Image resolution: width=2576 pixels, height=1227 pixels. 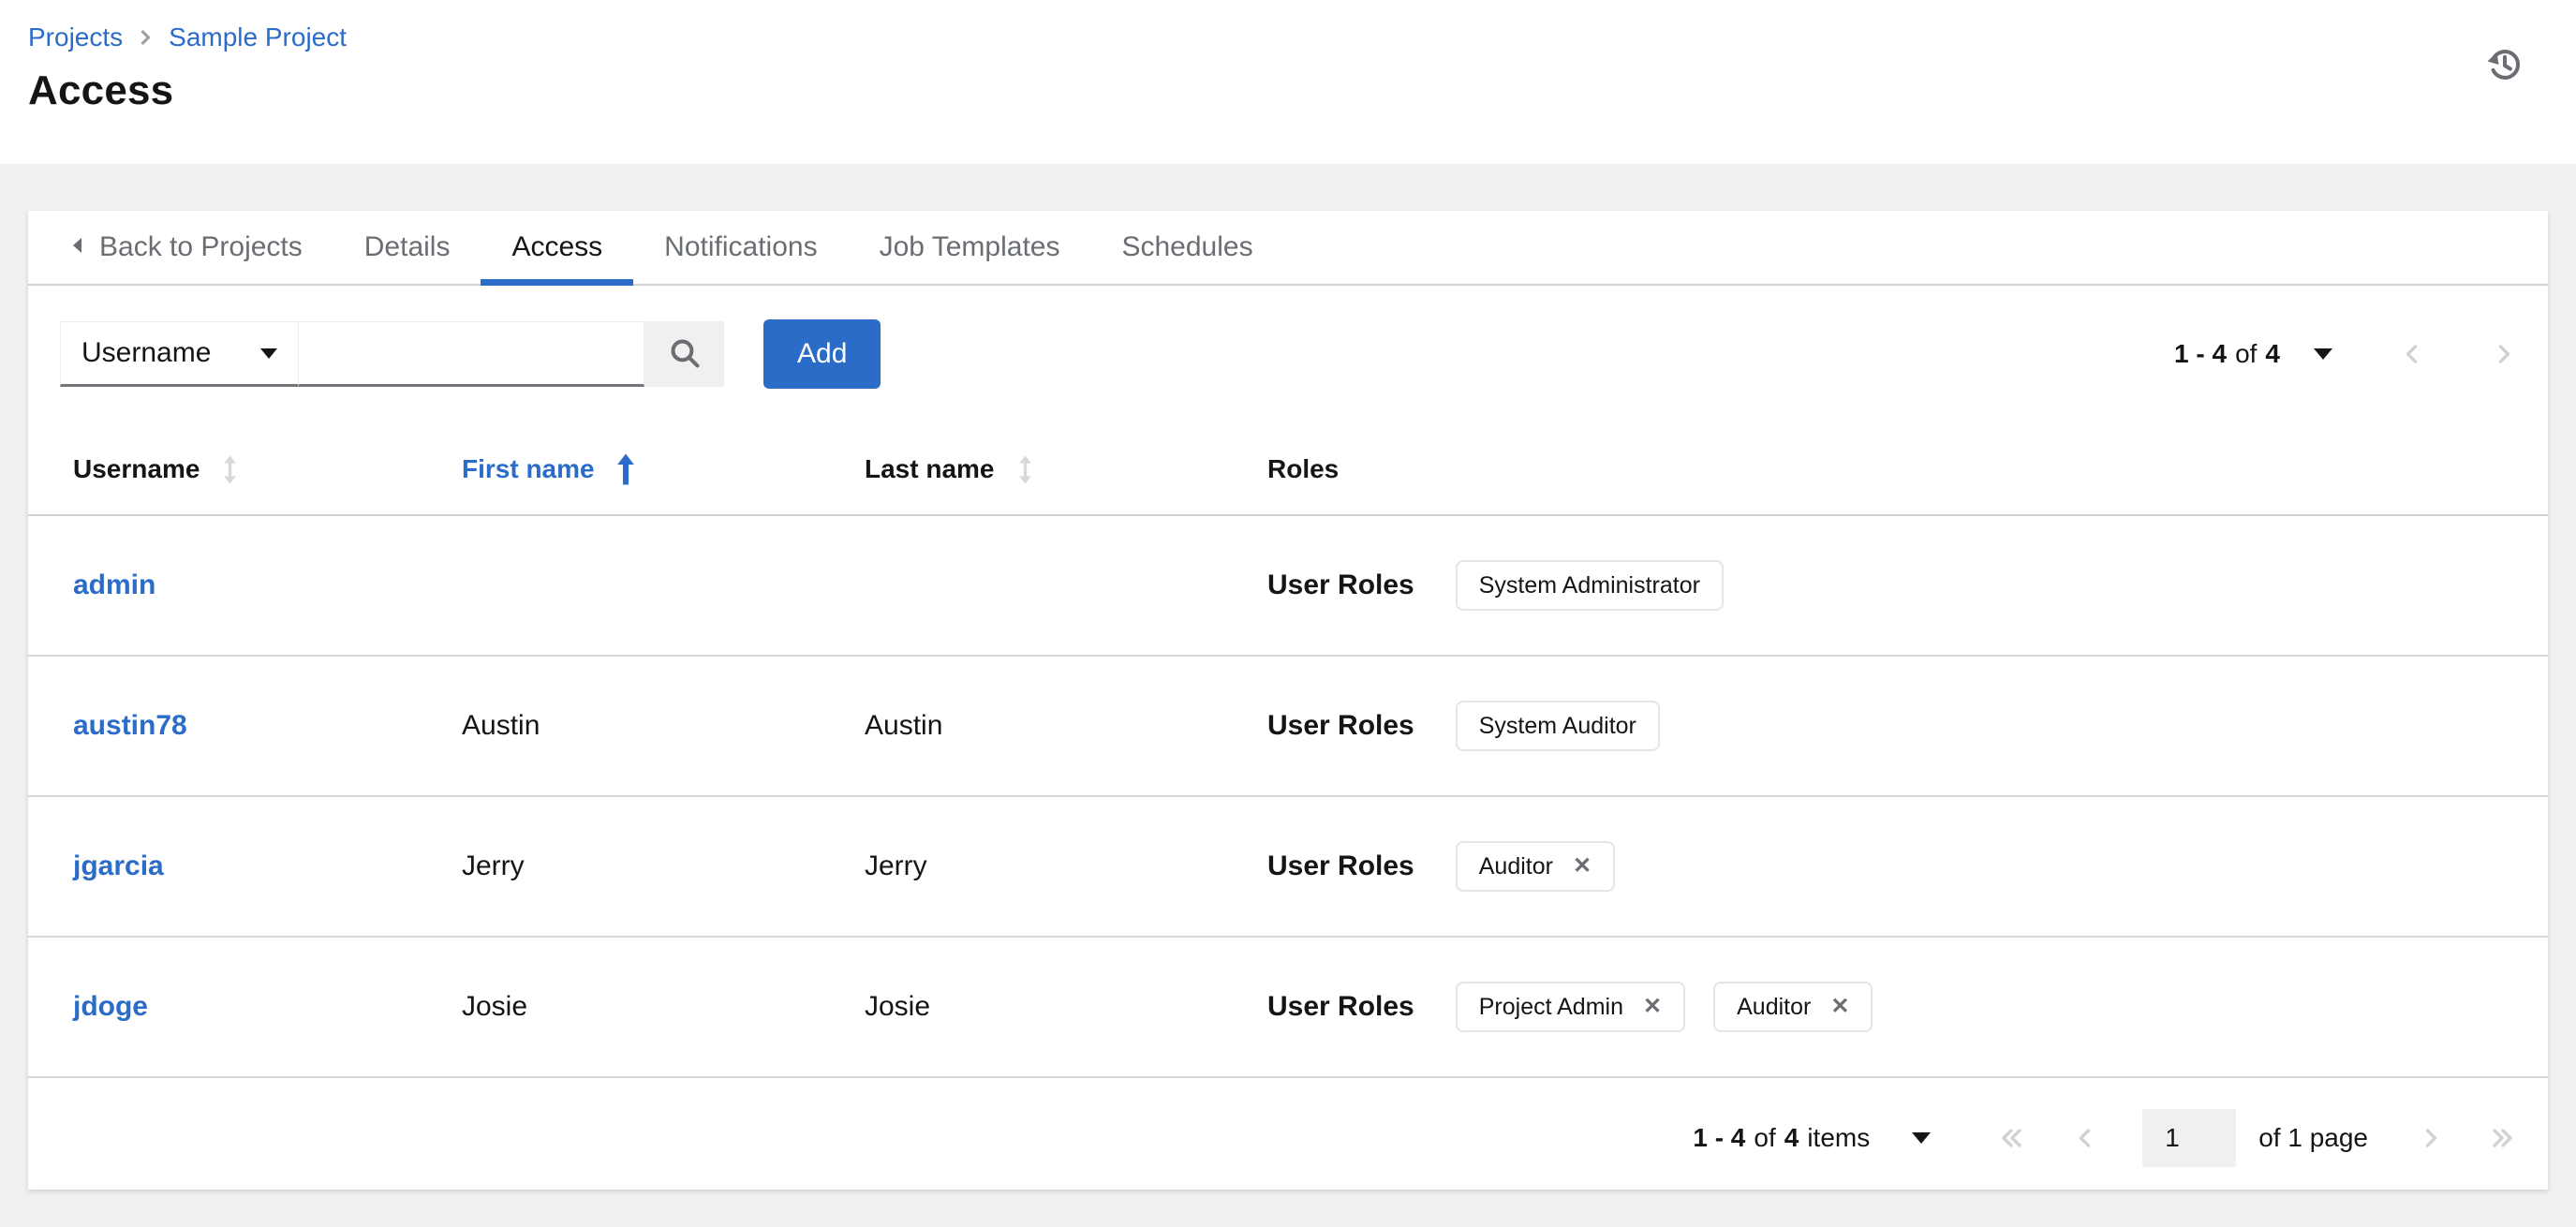 What do you see at coordinates (1288, 82) in the screenshot?
I see `page-header: Projects Sample Project Access` at bounding box center [1288, 82].